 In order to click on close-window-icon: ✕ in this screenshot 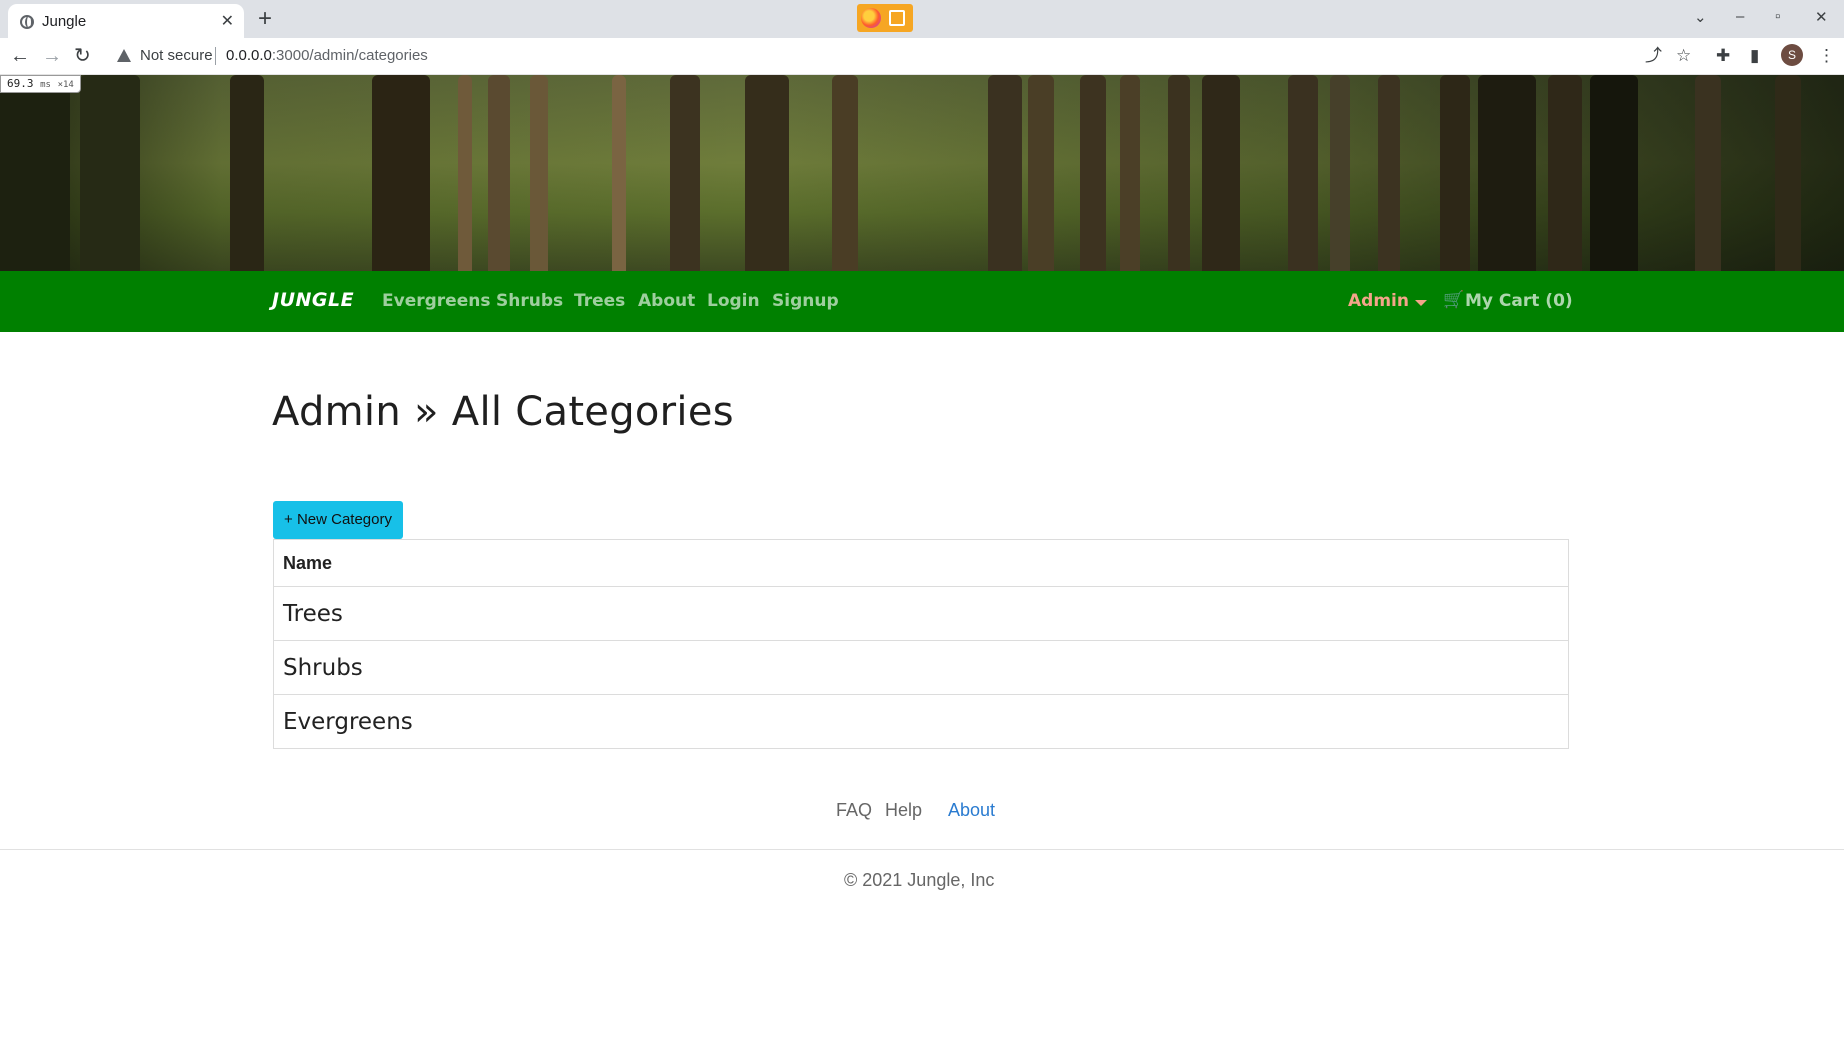, I will do `click(1821, 17)`.